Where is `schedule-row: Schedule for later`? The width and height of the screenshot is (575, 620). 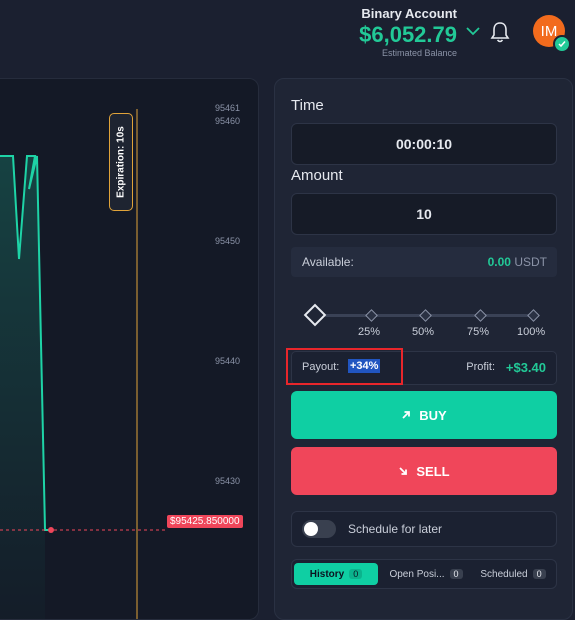
schedule-row: Schedule for later is located at coordinates (424, 529).